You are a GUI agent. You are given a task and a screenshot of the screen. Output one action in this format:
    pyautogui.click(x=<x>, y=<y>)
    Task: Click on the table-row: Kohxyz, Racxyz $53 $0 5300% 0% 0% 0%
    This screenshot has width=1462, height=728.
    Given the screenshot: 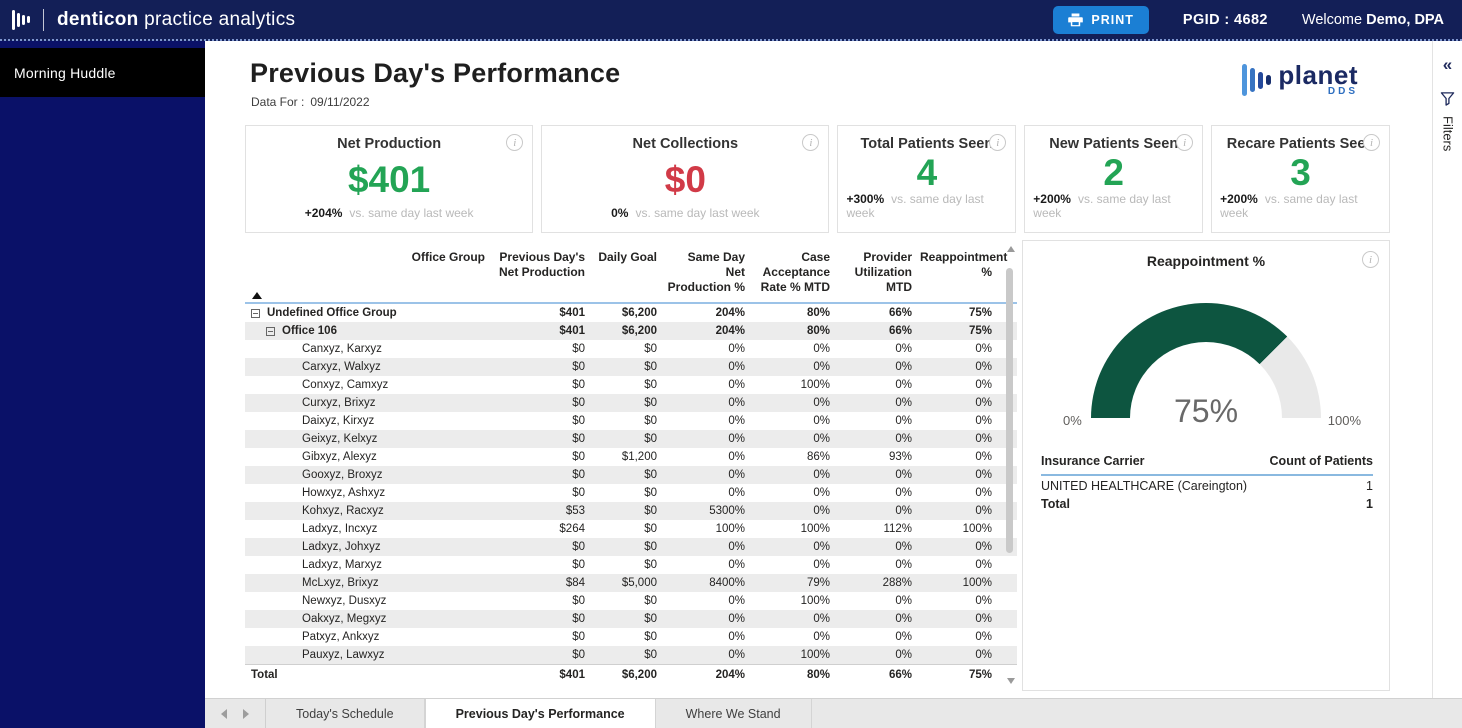 What is the action you would take?
    pyautogui.click(x=631, y=511)
    